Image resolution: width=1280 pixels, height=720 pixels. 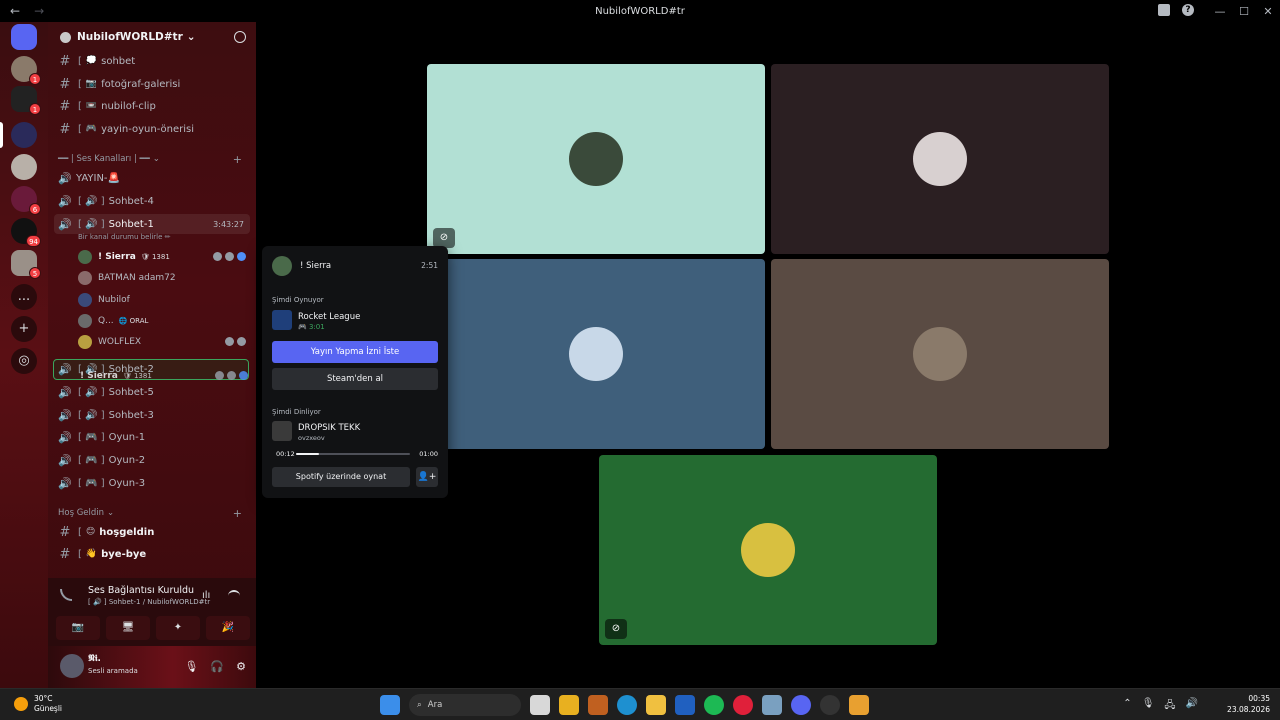 What do you see at coordinates (114, 299) in the screenshot?
I see `member-name: Nubilof` at bounding box center [114, 299].